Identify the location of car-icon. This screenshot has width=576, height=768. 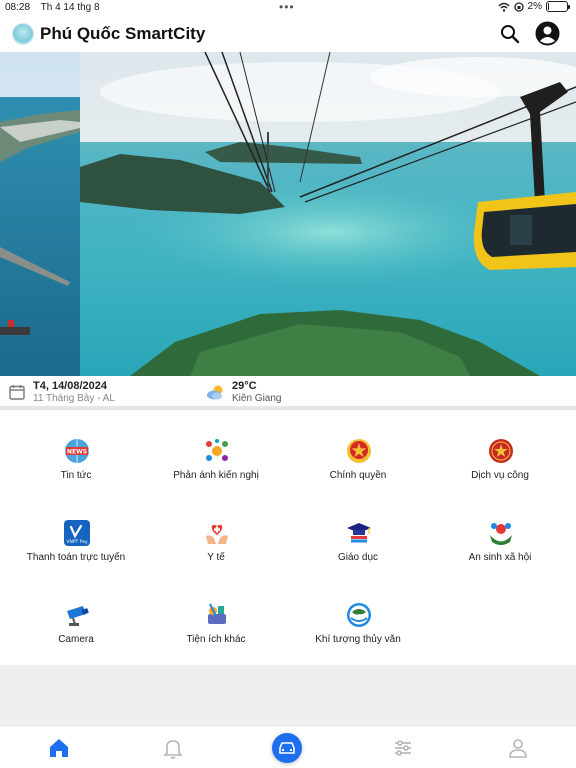
(287, 748).